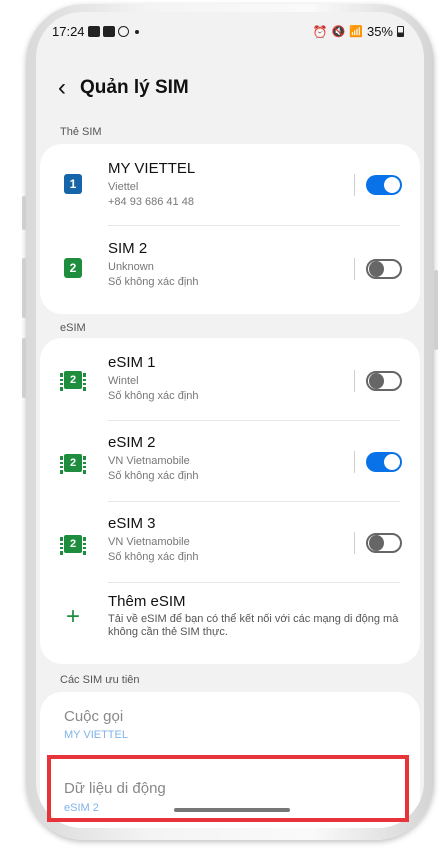  What do you see at coordinates (230, 723) in the screenshot?
I see `preferred-calls-row: Cuộc gọi MY VIETTEL` at bounding box center [230, 723].